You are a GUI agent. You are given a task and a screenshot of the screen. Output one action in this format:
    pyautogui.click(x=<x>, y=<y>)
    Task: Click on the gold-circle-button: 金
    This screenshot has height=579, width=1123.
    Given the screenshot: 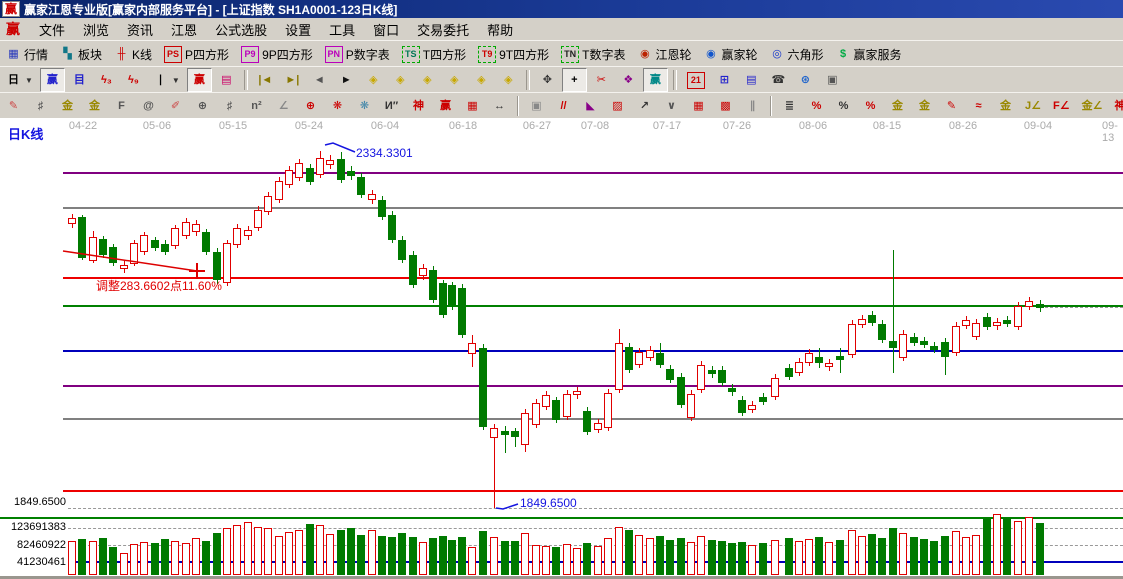 What is the action you would take?
    pyautogui.click(x=897, y=106)
    